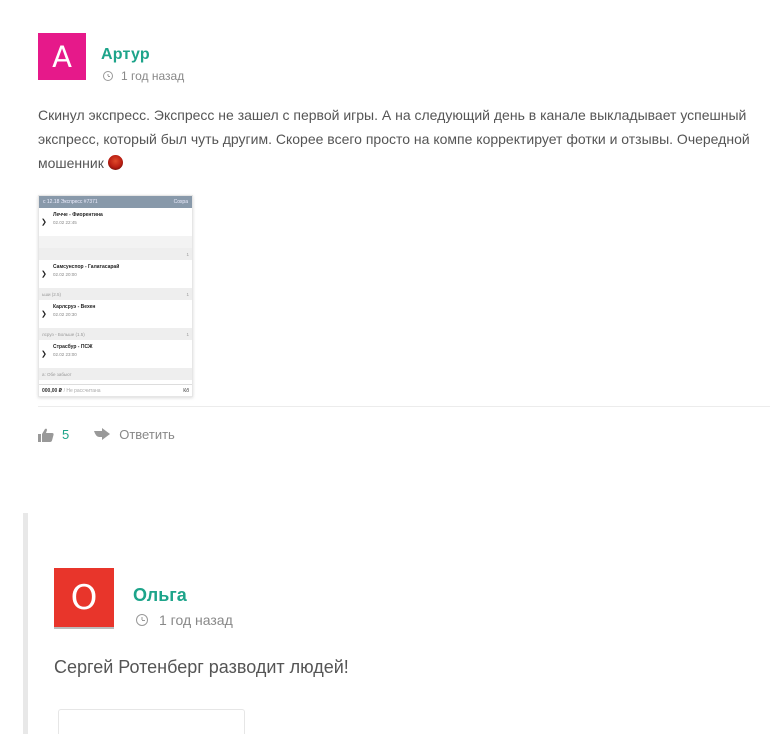  Describe the element at coordinates (115, 254) in the screenshot. I see `attachment-bet: 1` at that location.